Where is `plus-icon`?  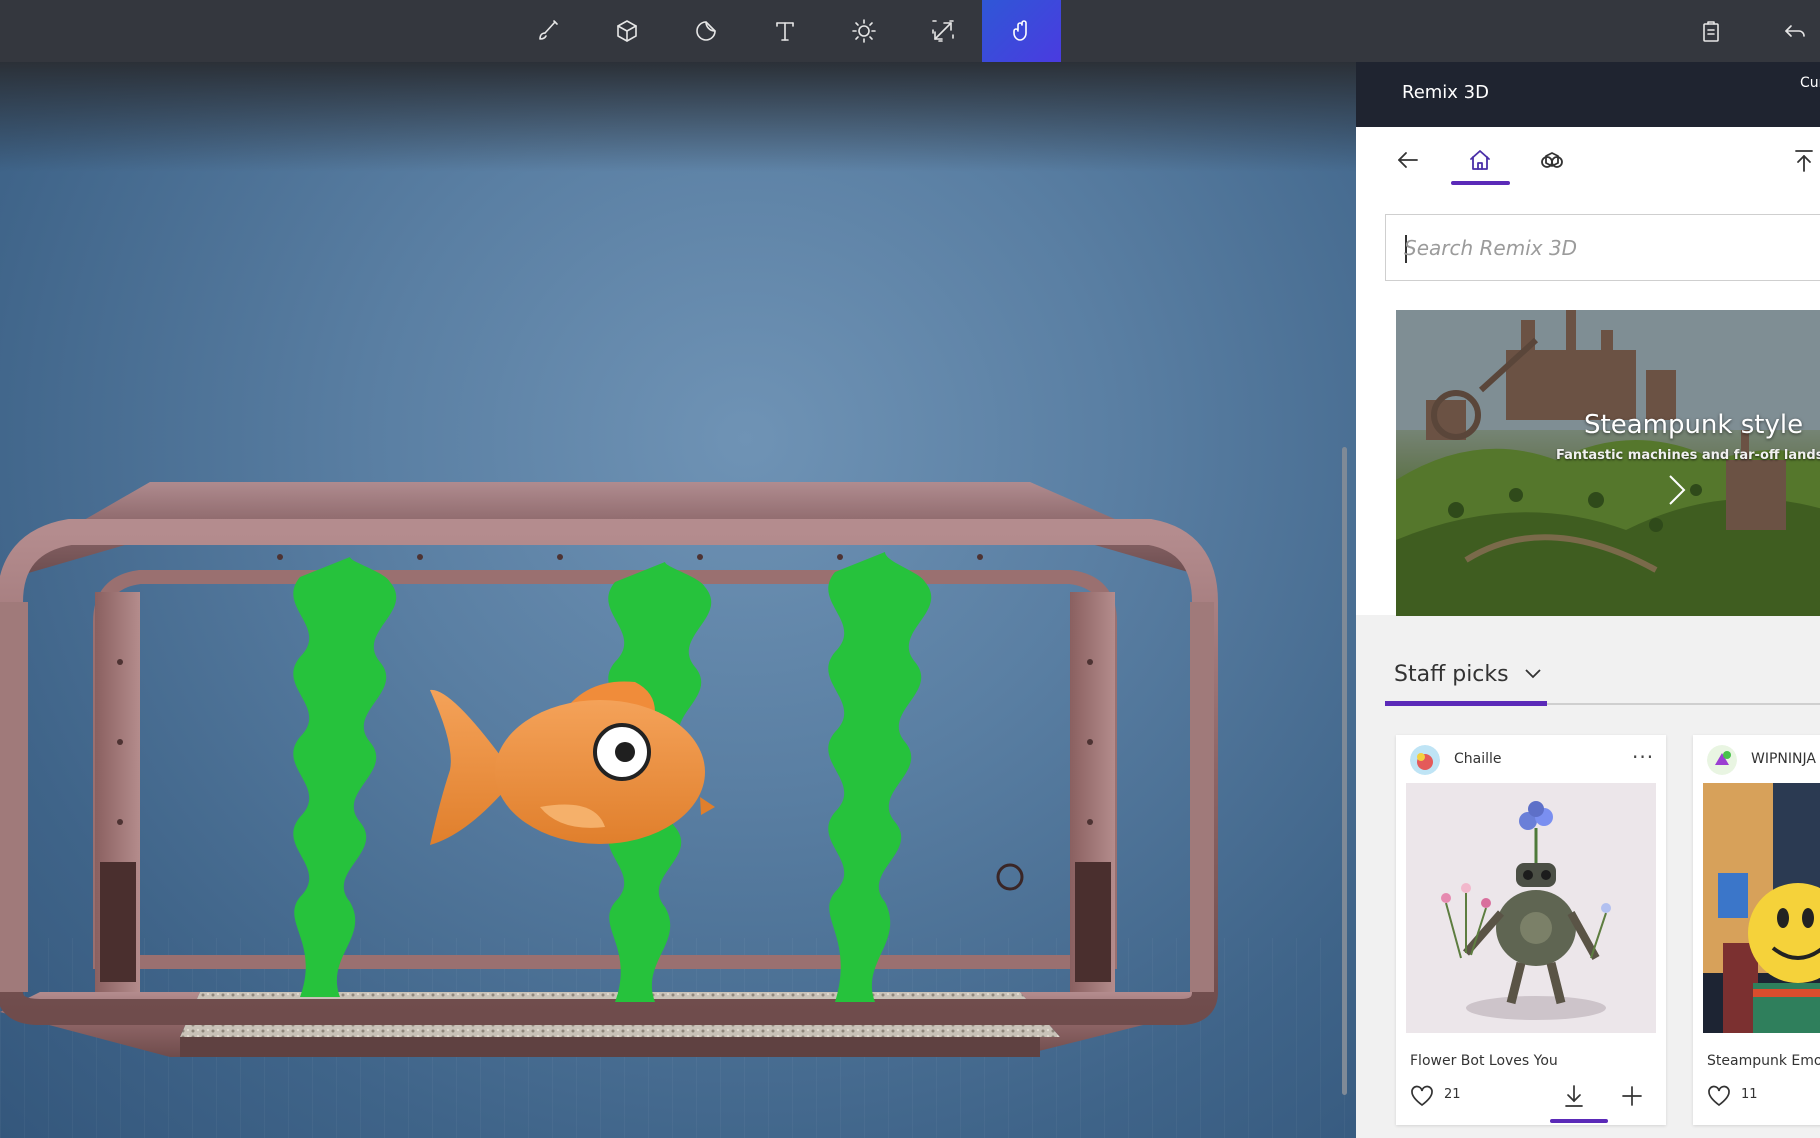 plus-icon is located at coordinates (1632, 1096).